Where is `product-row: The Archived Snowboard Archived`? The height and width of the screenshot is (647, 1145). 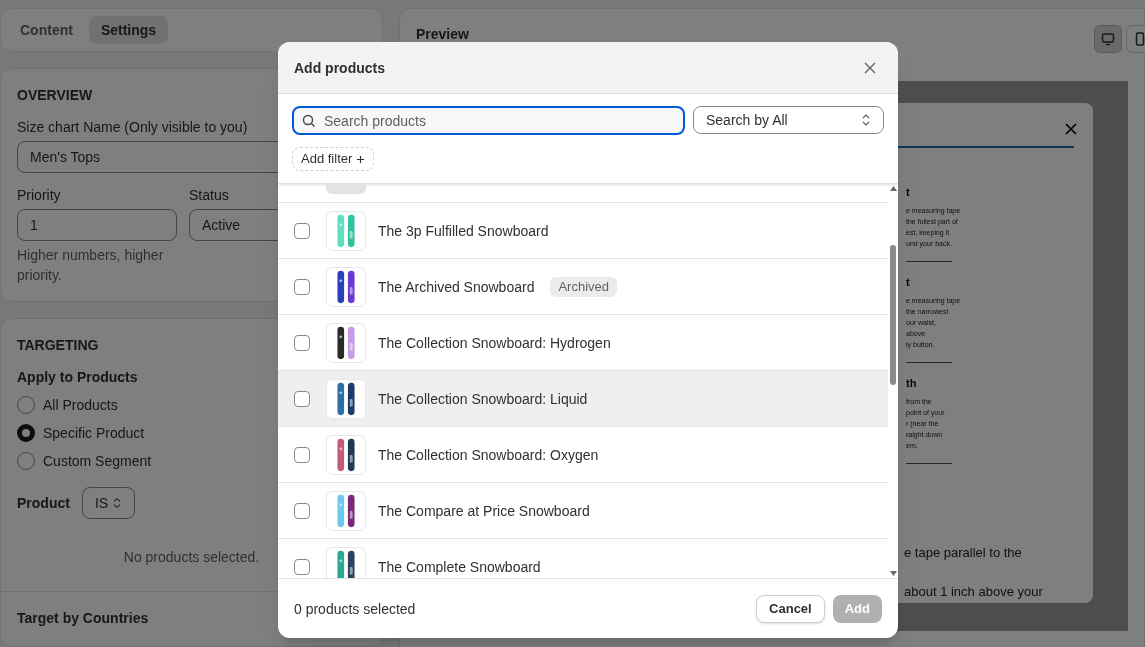
product-row: The Archived Snowboard Archived is located at coordinates (583, 287).